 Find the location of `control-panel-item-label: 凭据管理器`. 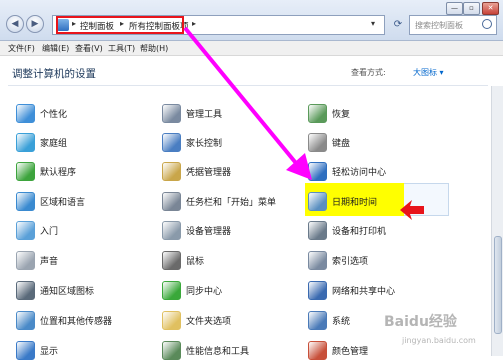

control-panel-item-label: 凭据管理器 is located at coordinates (209, 173).